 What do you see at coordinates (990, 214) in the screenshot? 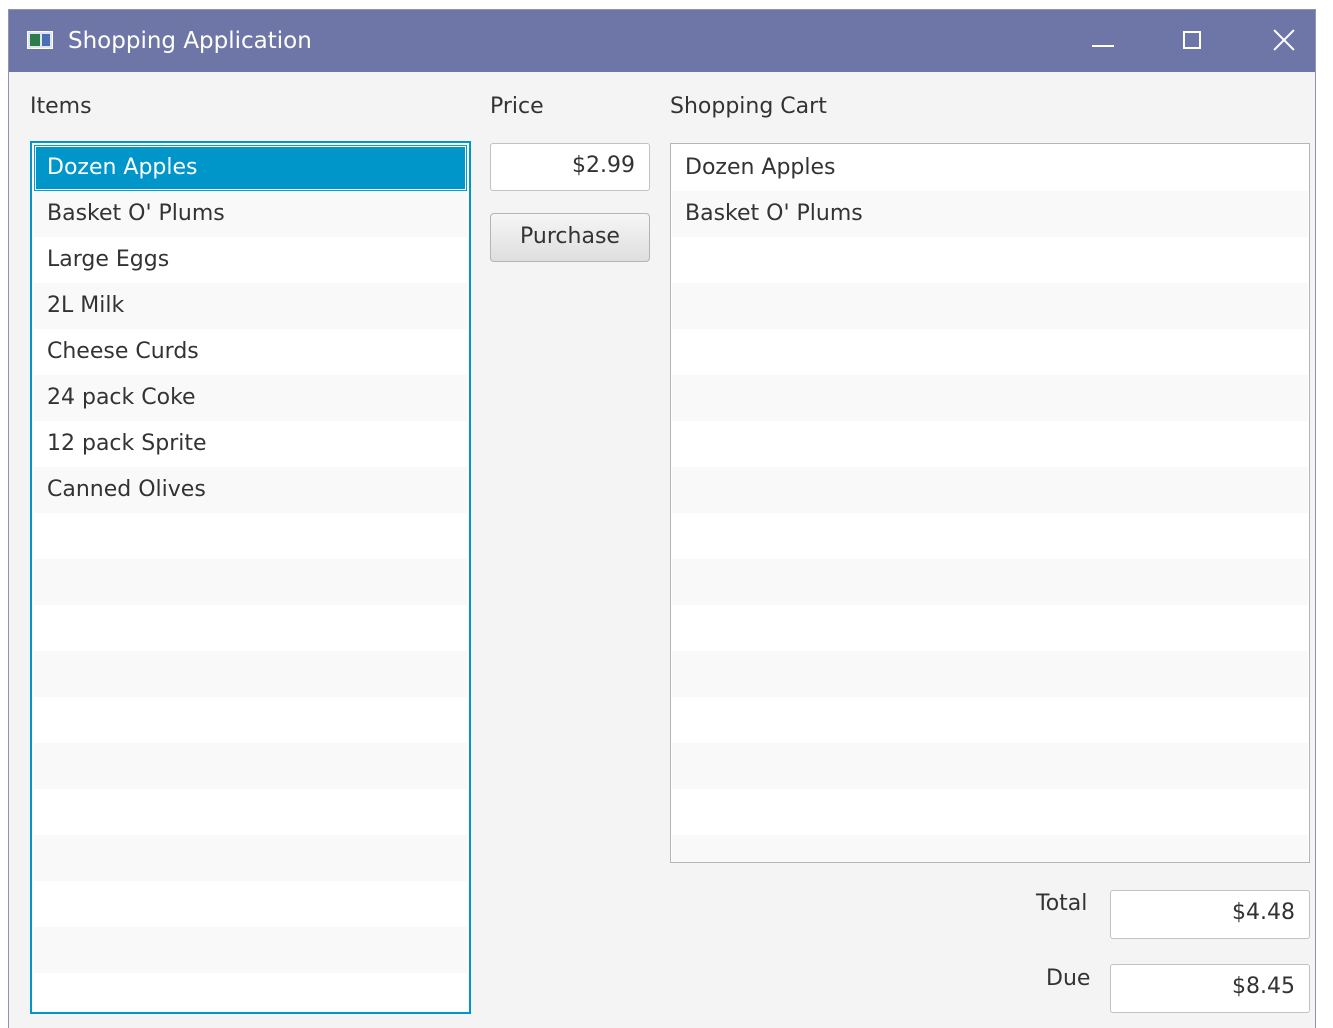
I see `cart-row: Basket O' Plums` at bounding box center [990, 214].